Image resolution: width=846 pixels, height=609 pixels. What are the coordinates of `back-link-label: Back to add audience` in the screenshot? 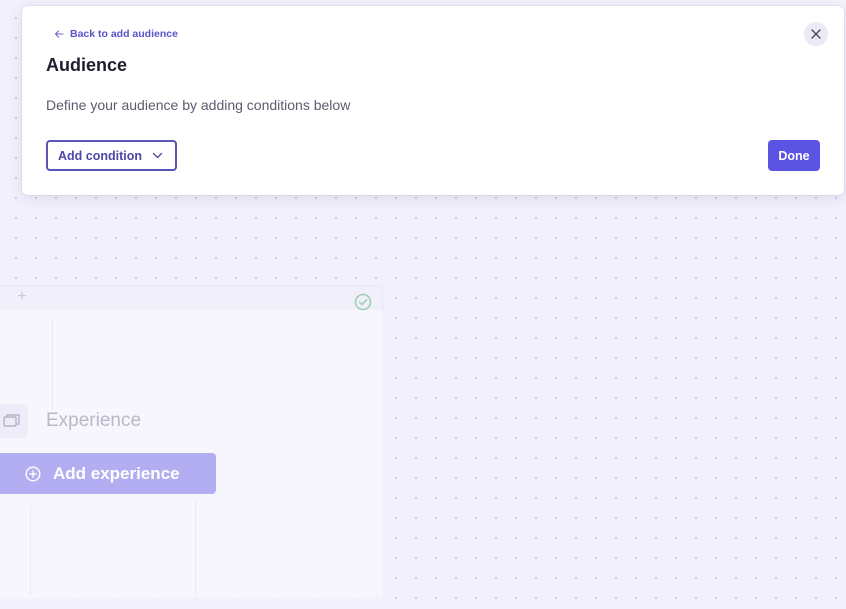 It's located at (124, 34).